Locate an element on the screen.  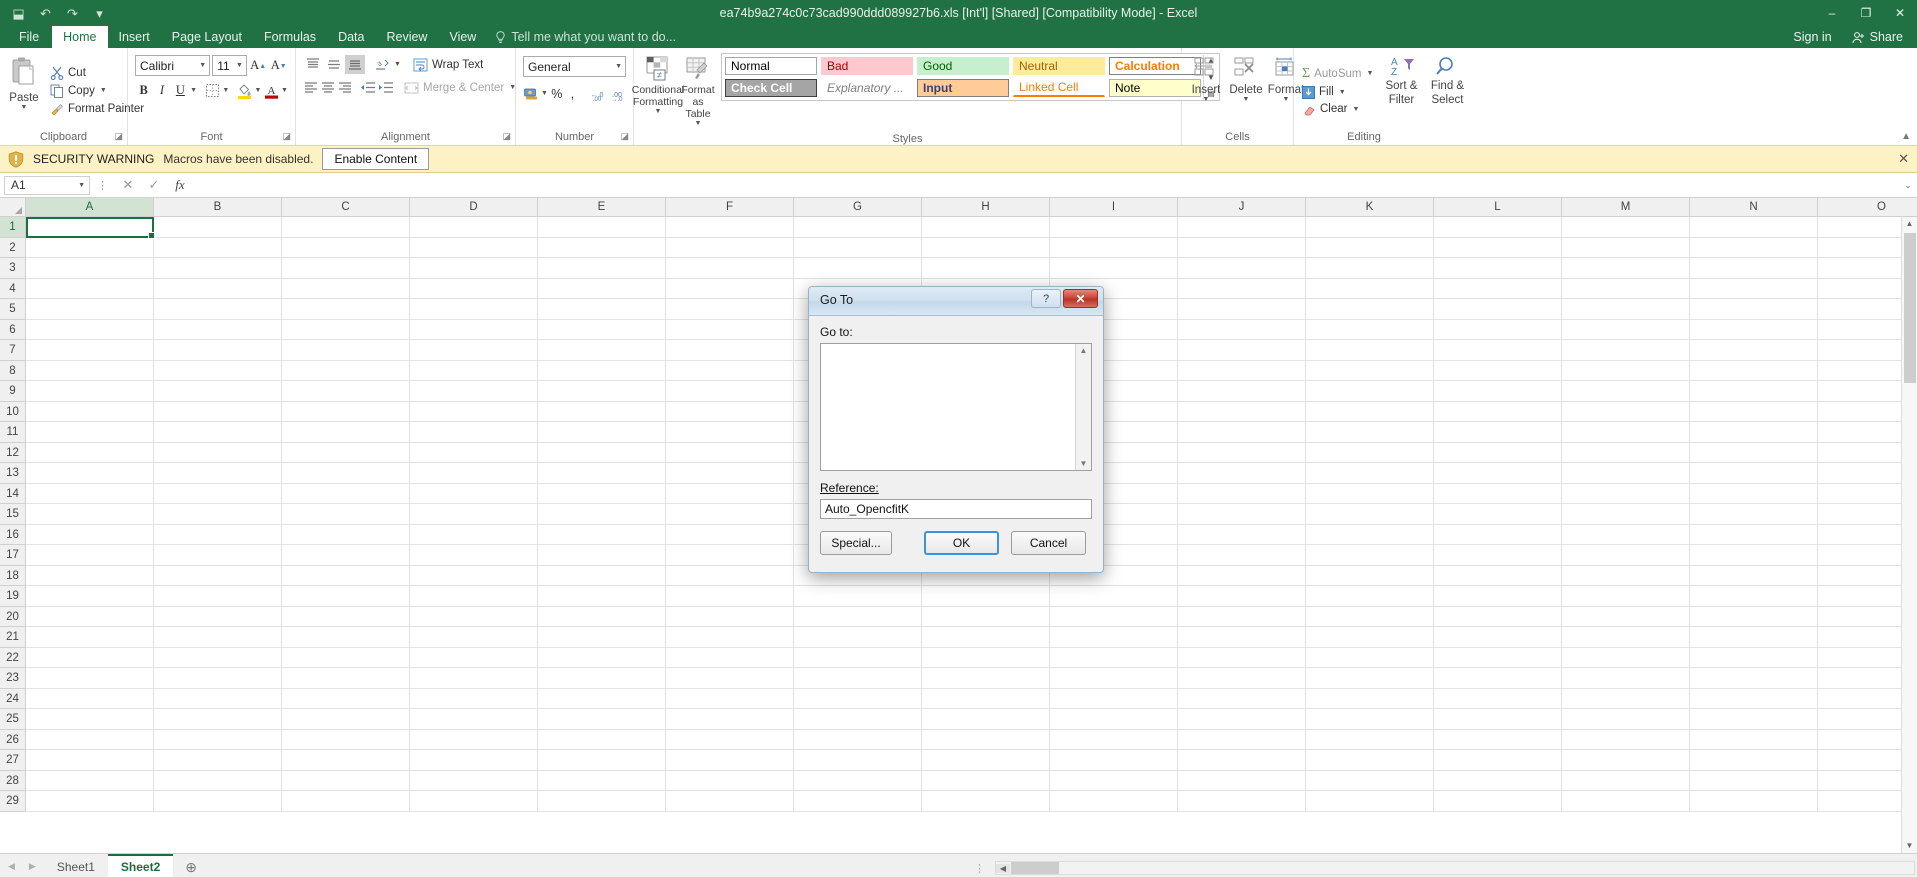
cell-I1 is located at coordinates (1114, 227).